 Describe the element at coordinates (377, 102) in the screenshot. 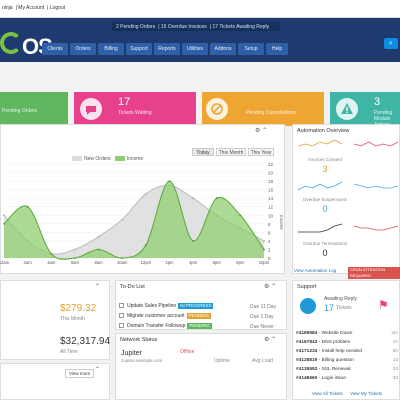

I see `stat-number: 3` at that location.